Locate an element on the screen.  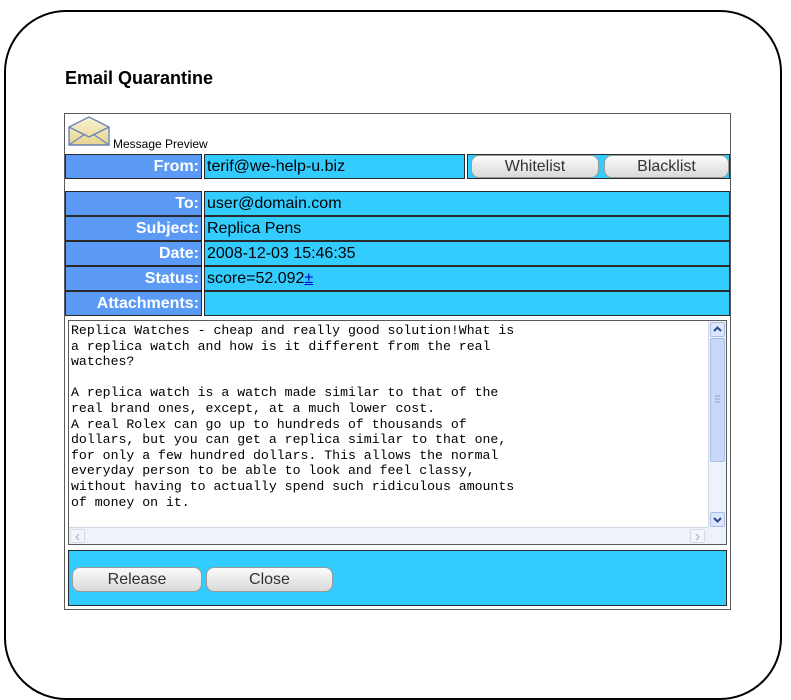
scroll-left-button is located at coordinates (77, 536).